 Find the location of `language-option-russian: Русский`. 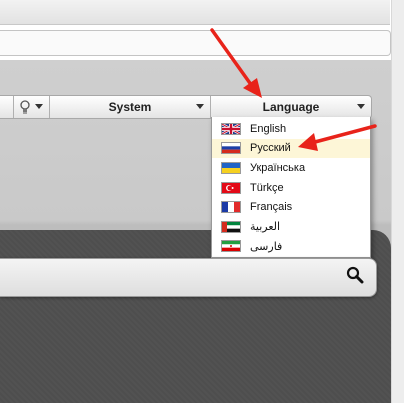

language-option-russian: Русский is located at coordinates (291, 148).